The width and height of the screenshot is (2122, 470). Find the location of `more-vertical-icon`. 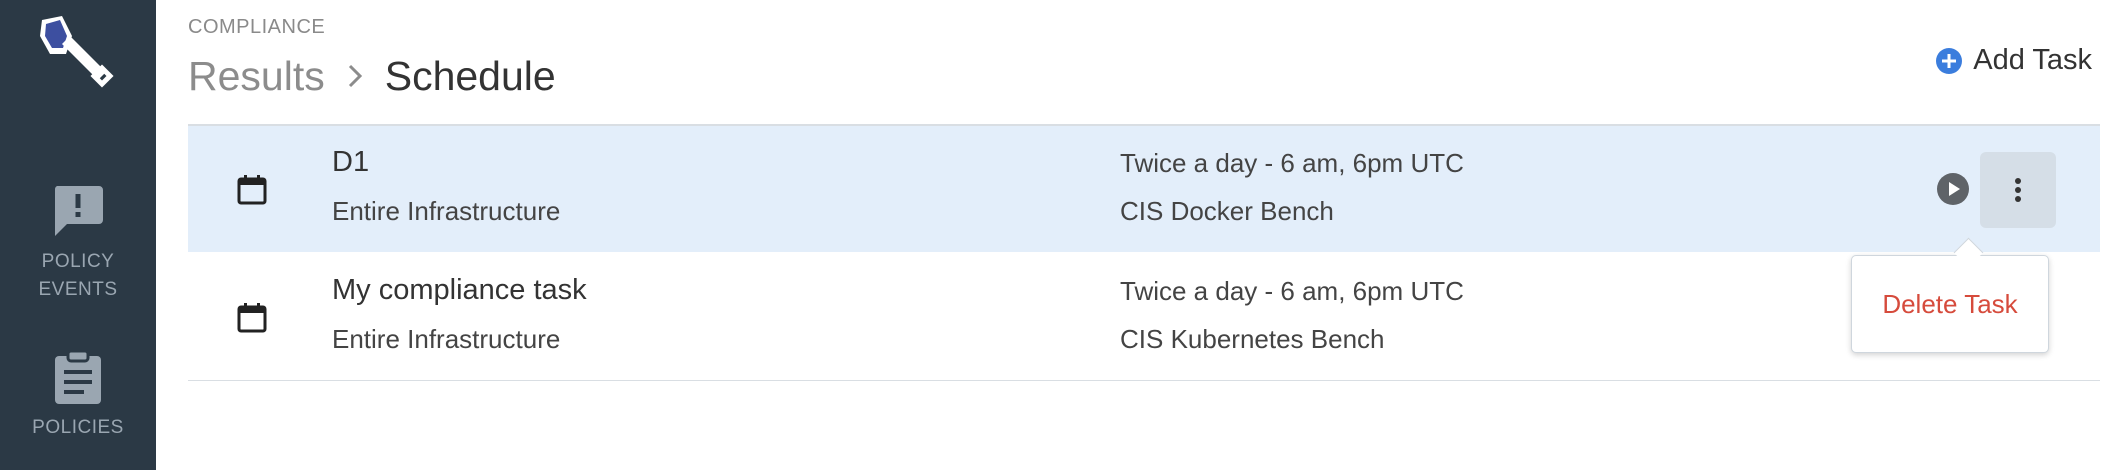

more-vertical-icon is located at coordinates (2018, 190).